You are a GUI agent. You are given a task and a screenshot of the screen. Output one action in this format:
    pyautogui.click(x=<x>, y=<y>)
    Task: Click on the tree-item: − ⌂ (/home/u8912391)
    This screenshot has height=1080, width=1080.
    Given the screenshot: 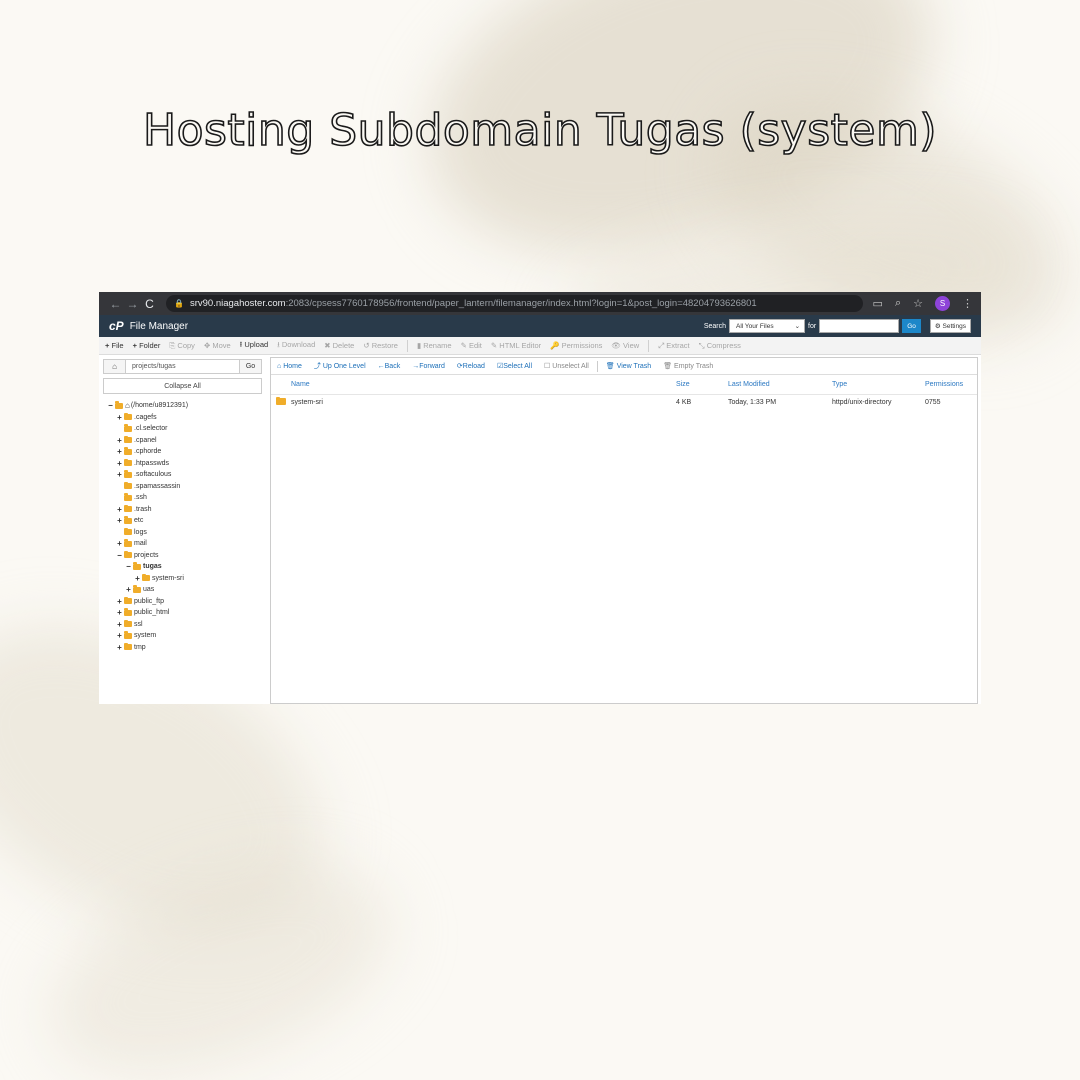 What is the action you would take?
    pyautogui.click(x=182, y=406)
    